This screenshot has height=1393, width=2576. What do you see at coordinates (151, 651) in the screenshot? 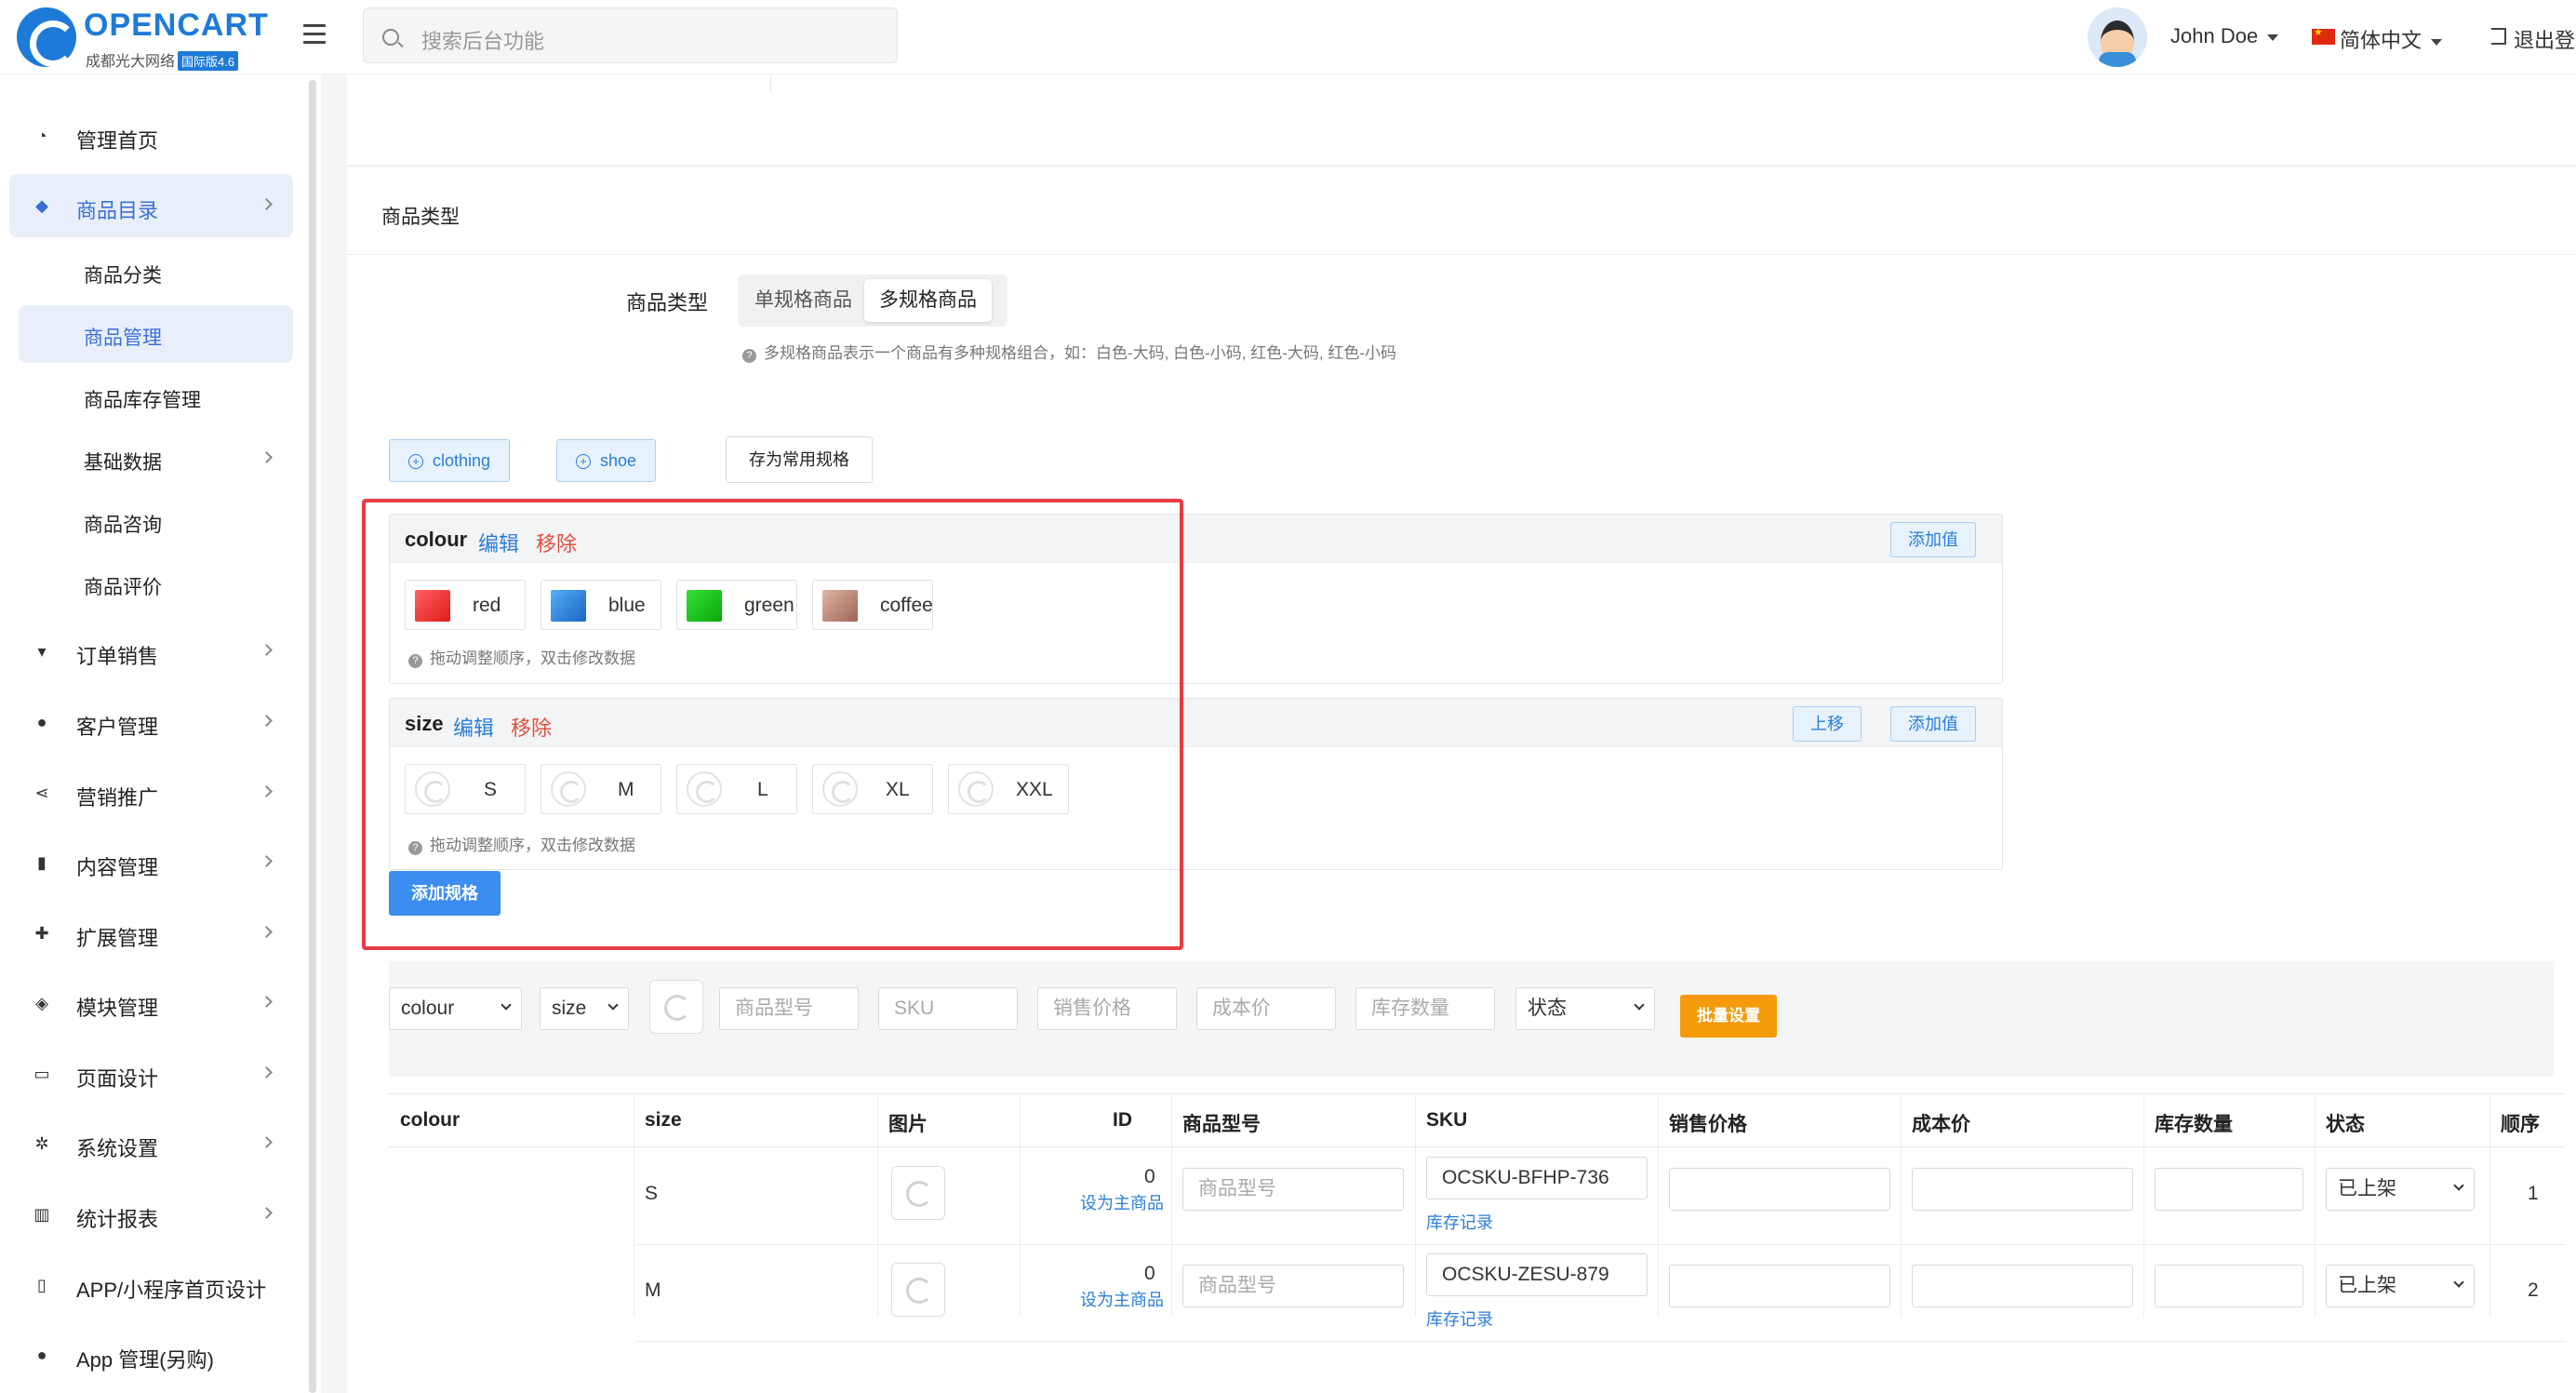
I see `sidebar-item-orders: ▾ 订单销售` at bounding box center [151, 651].